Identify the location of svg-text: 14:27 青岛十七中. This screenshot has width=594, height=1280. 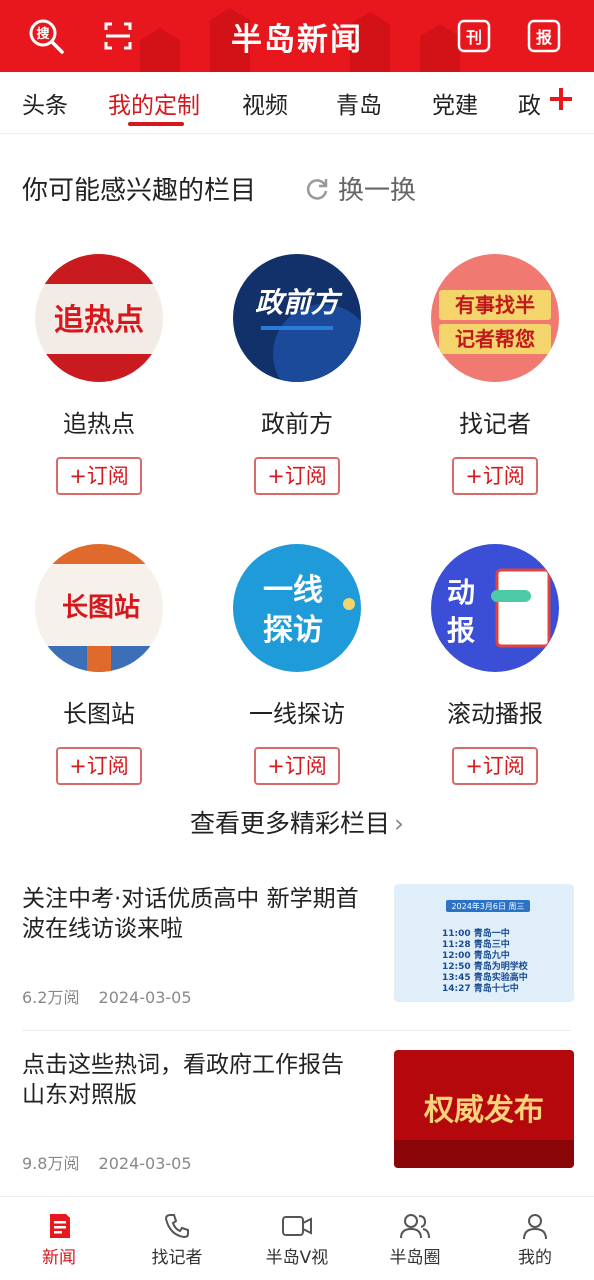
(480, 988).